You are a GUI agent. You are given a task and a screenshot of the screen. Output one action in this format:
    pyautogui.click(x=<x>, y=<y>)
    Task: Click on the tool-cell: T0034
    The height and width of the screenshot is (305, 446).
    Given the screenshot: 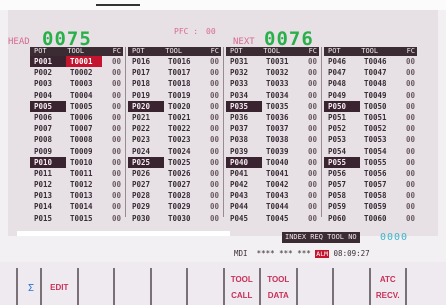 What is the action you would take?
    pyautogui.click(x=277, y=95)
    